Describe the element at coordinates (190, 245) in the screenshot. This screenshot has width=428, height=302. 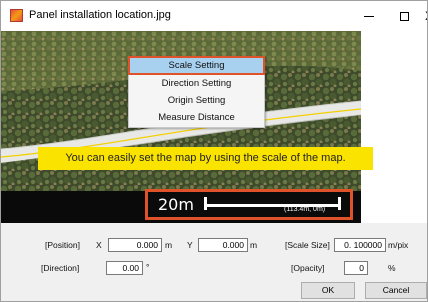
I see `y-label: Y` at that location.